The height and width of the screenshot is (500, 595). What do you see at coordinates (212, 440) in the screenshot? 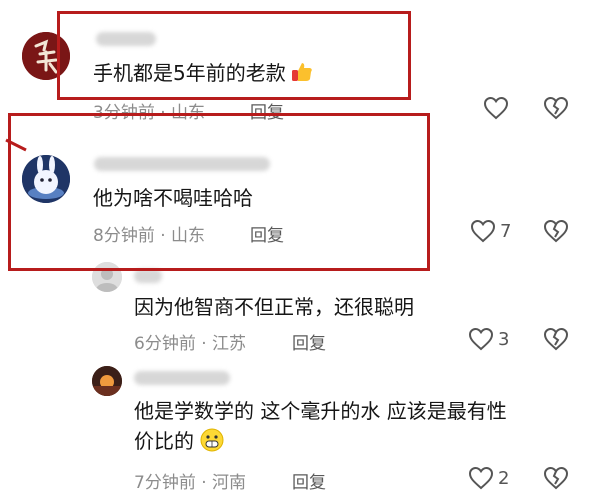
I see `grin-emoji-icon` at bounding box center [212, 440].